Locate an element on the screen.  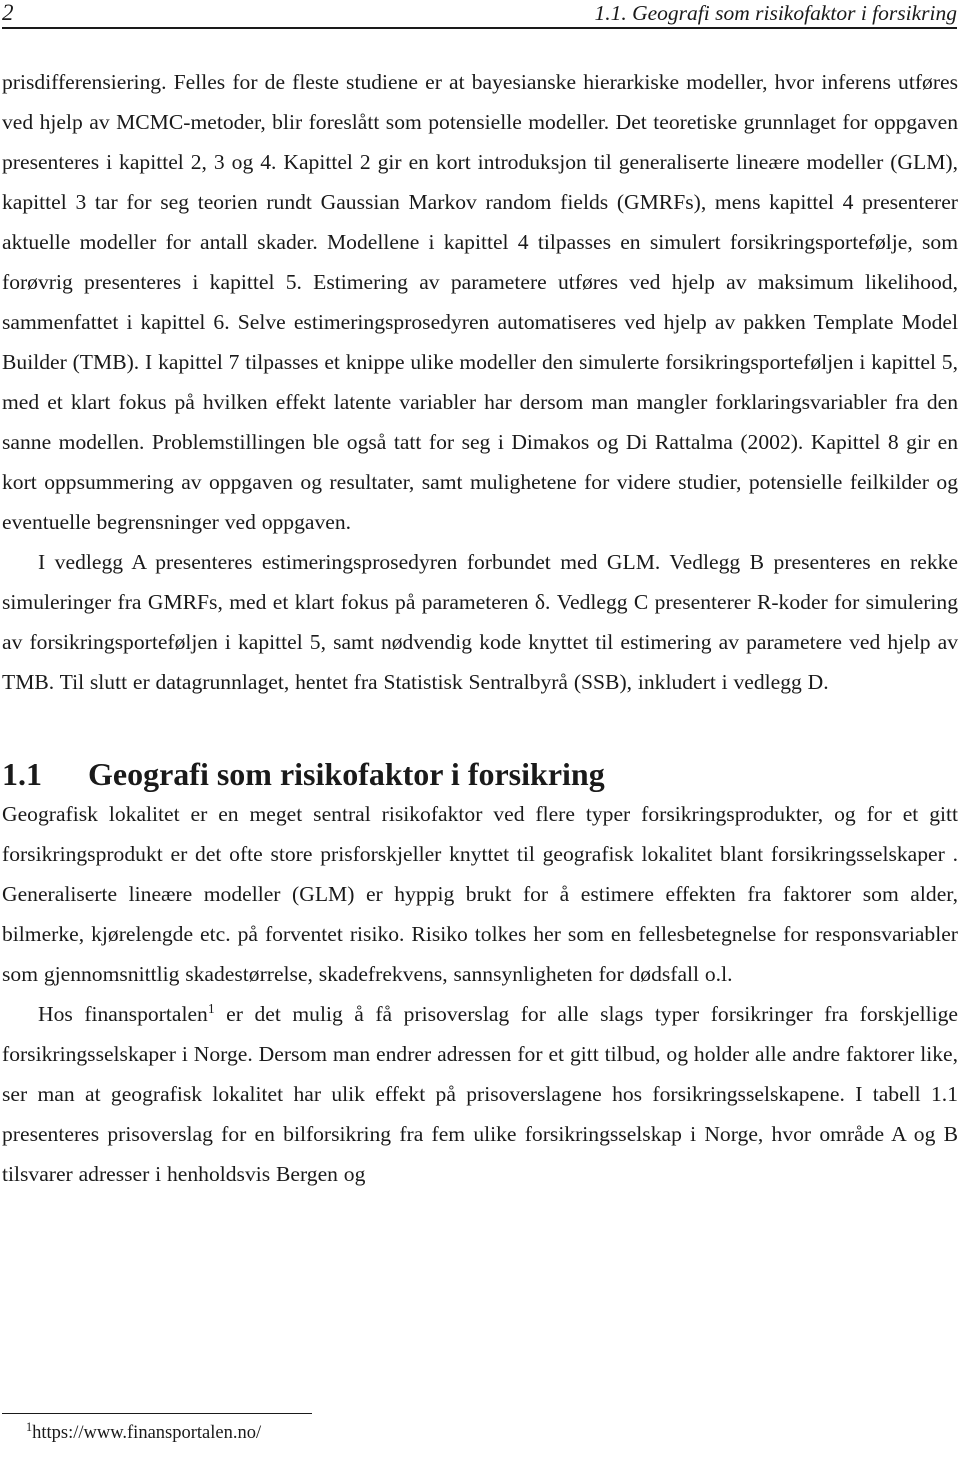
footnote-separator-rule is located at coordinates (157, 1413).